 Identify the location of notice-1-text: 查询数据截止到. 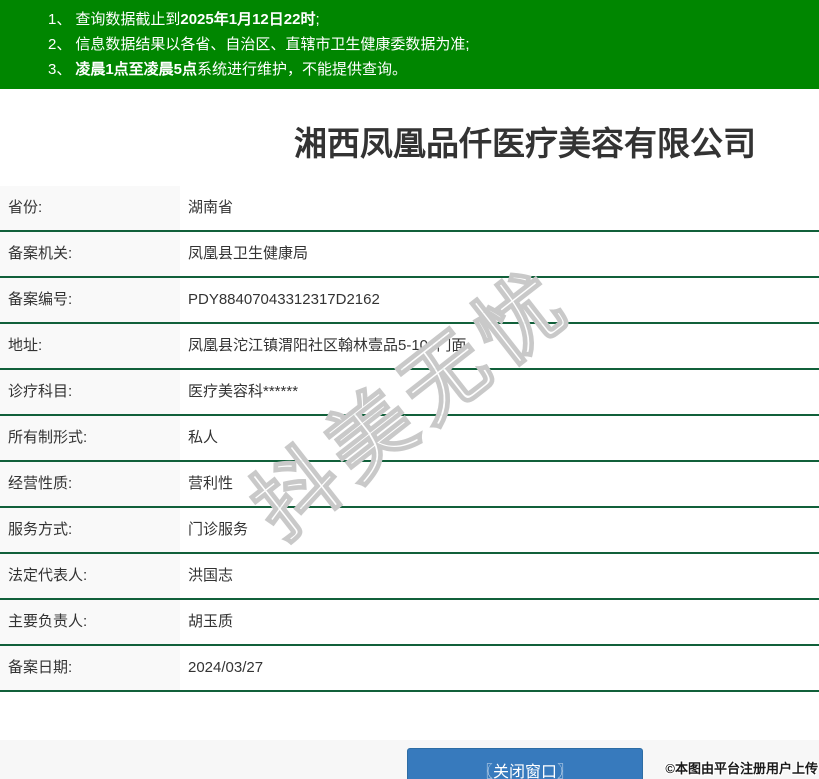
(128, 19).